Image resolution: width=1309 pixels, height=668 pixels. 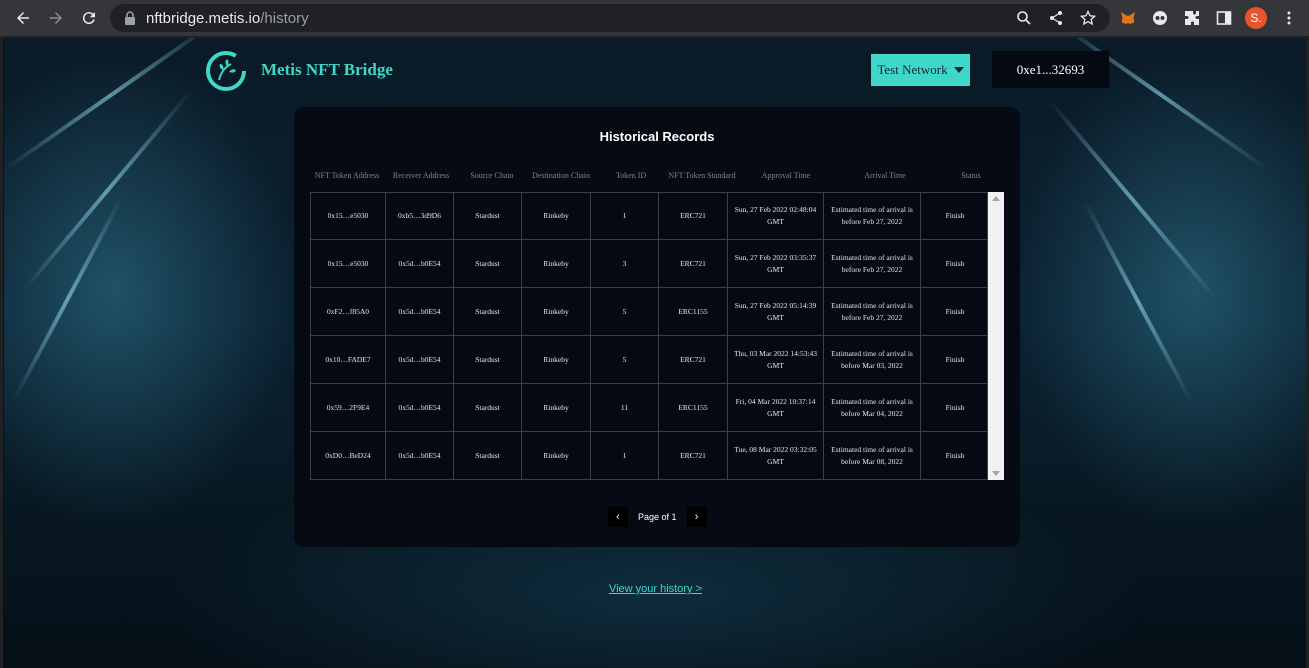 What do you see at coordinates (419, 216) in the screenshot?
I see `table-cell: 0xb5…3d9D6` at bounding box center [419, 216].